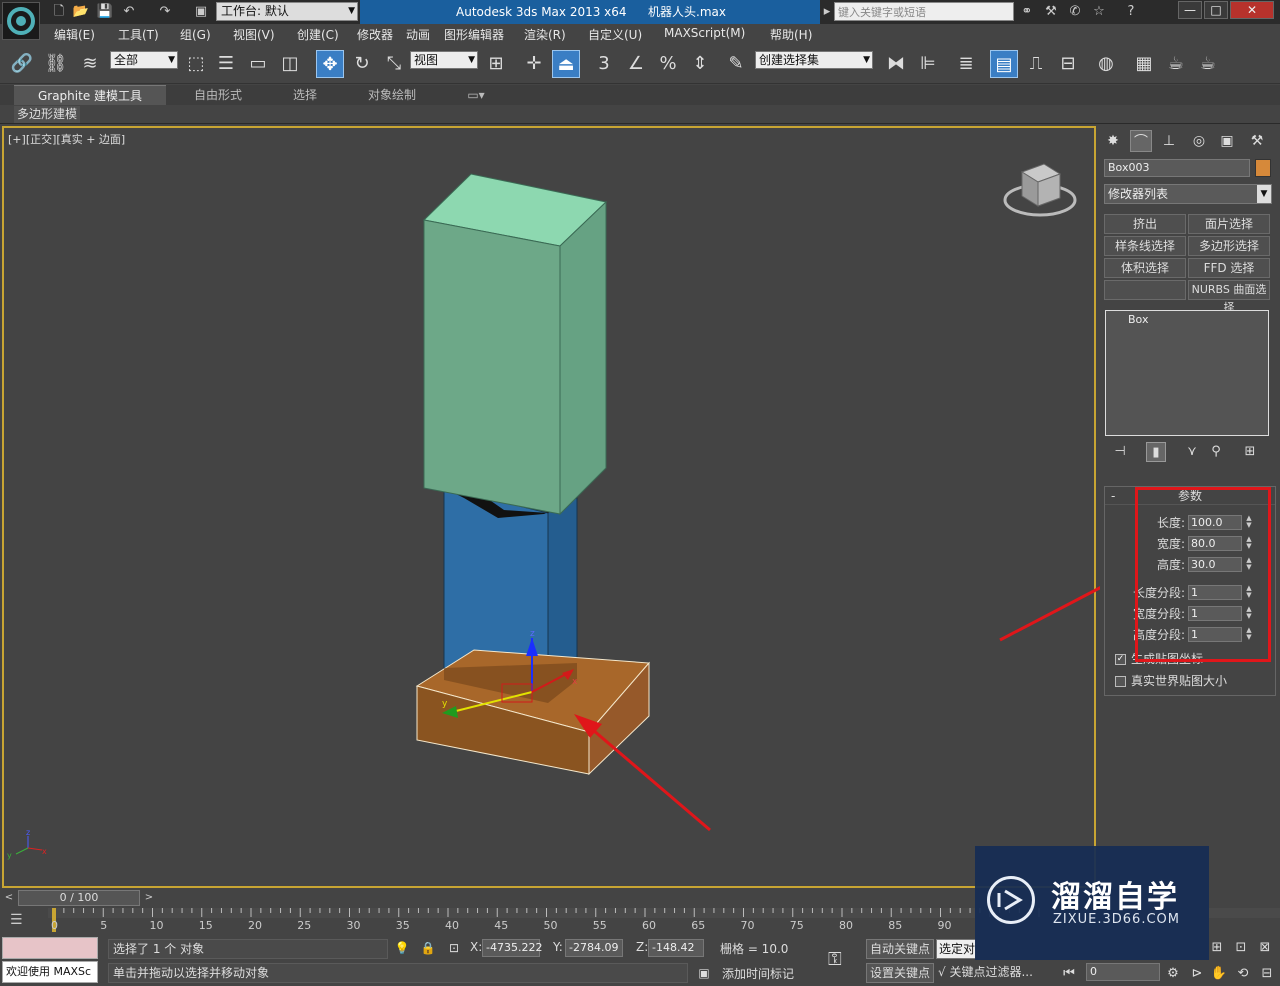 Image resolution: width=1280 pixels, height=986 pixels. I want to click on time-slider-handle: 0 / 100, so click(79, 898).